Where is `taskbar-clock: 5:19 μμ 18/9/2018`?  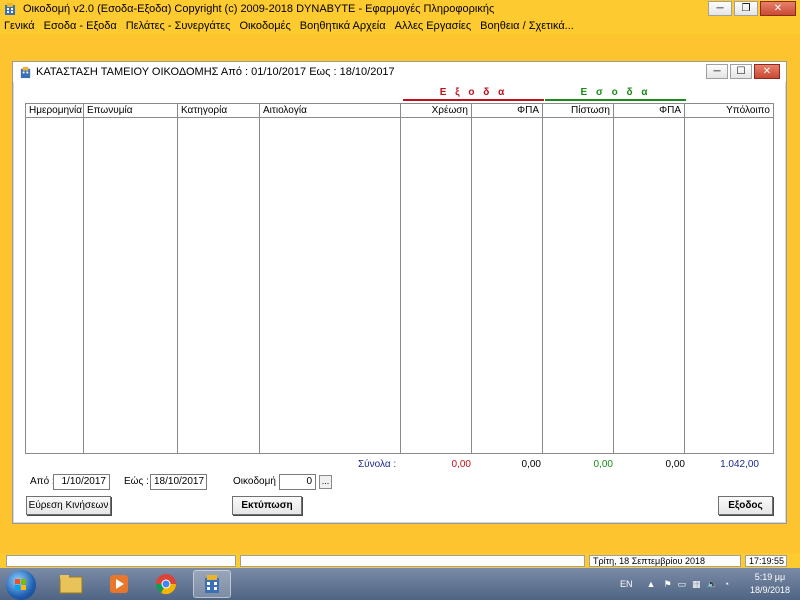 taskbar-clock: 5:19 μμ 18/9/2018 is located at coordinates (770, 584).